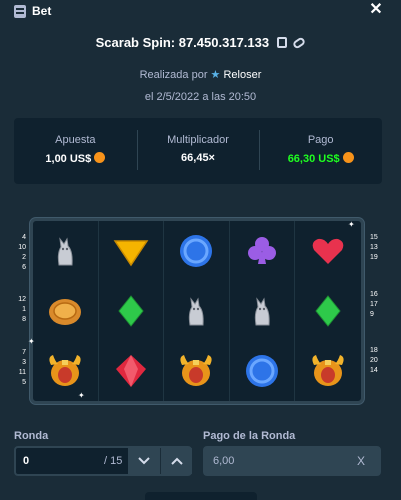  What do you see at coordinates (24, 309) in the screenshot?
I see `payline-number: 1` at bounding box center [24, 309].